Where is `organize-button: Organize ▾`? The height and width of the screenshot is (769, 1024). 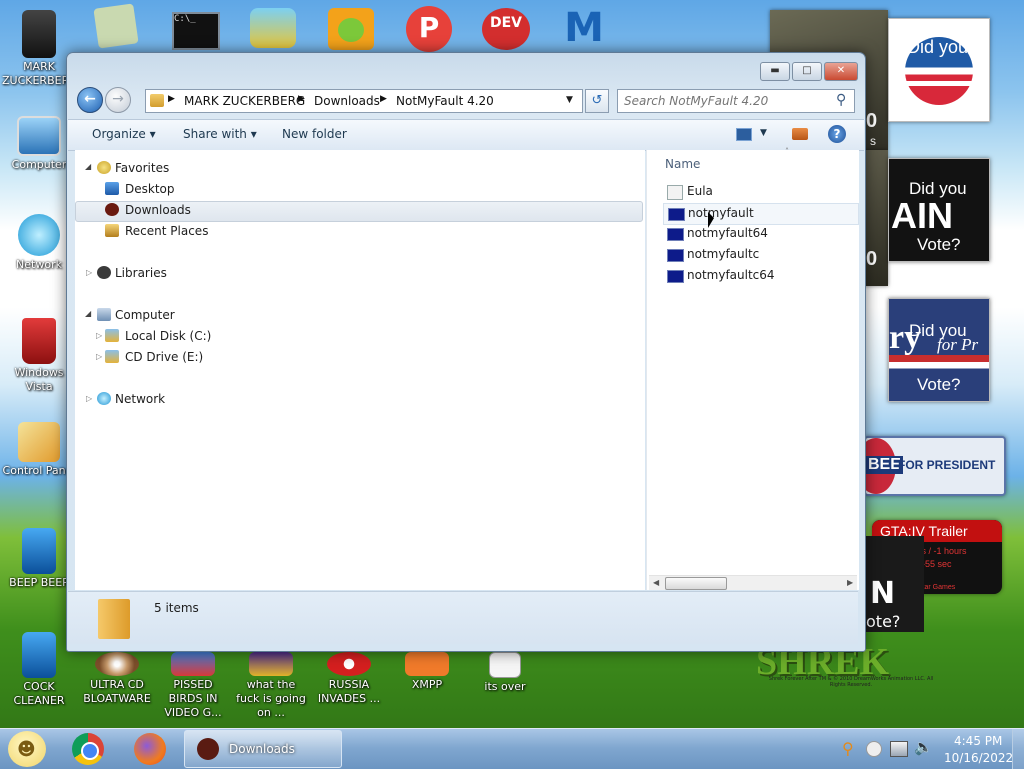 organize-button: Organize ▾ is located at coordinates (124, 134).